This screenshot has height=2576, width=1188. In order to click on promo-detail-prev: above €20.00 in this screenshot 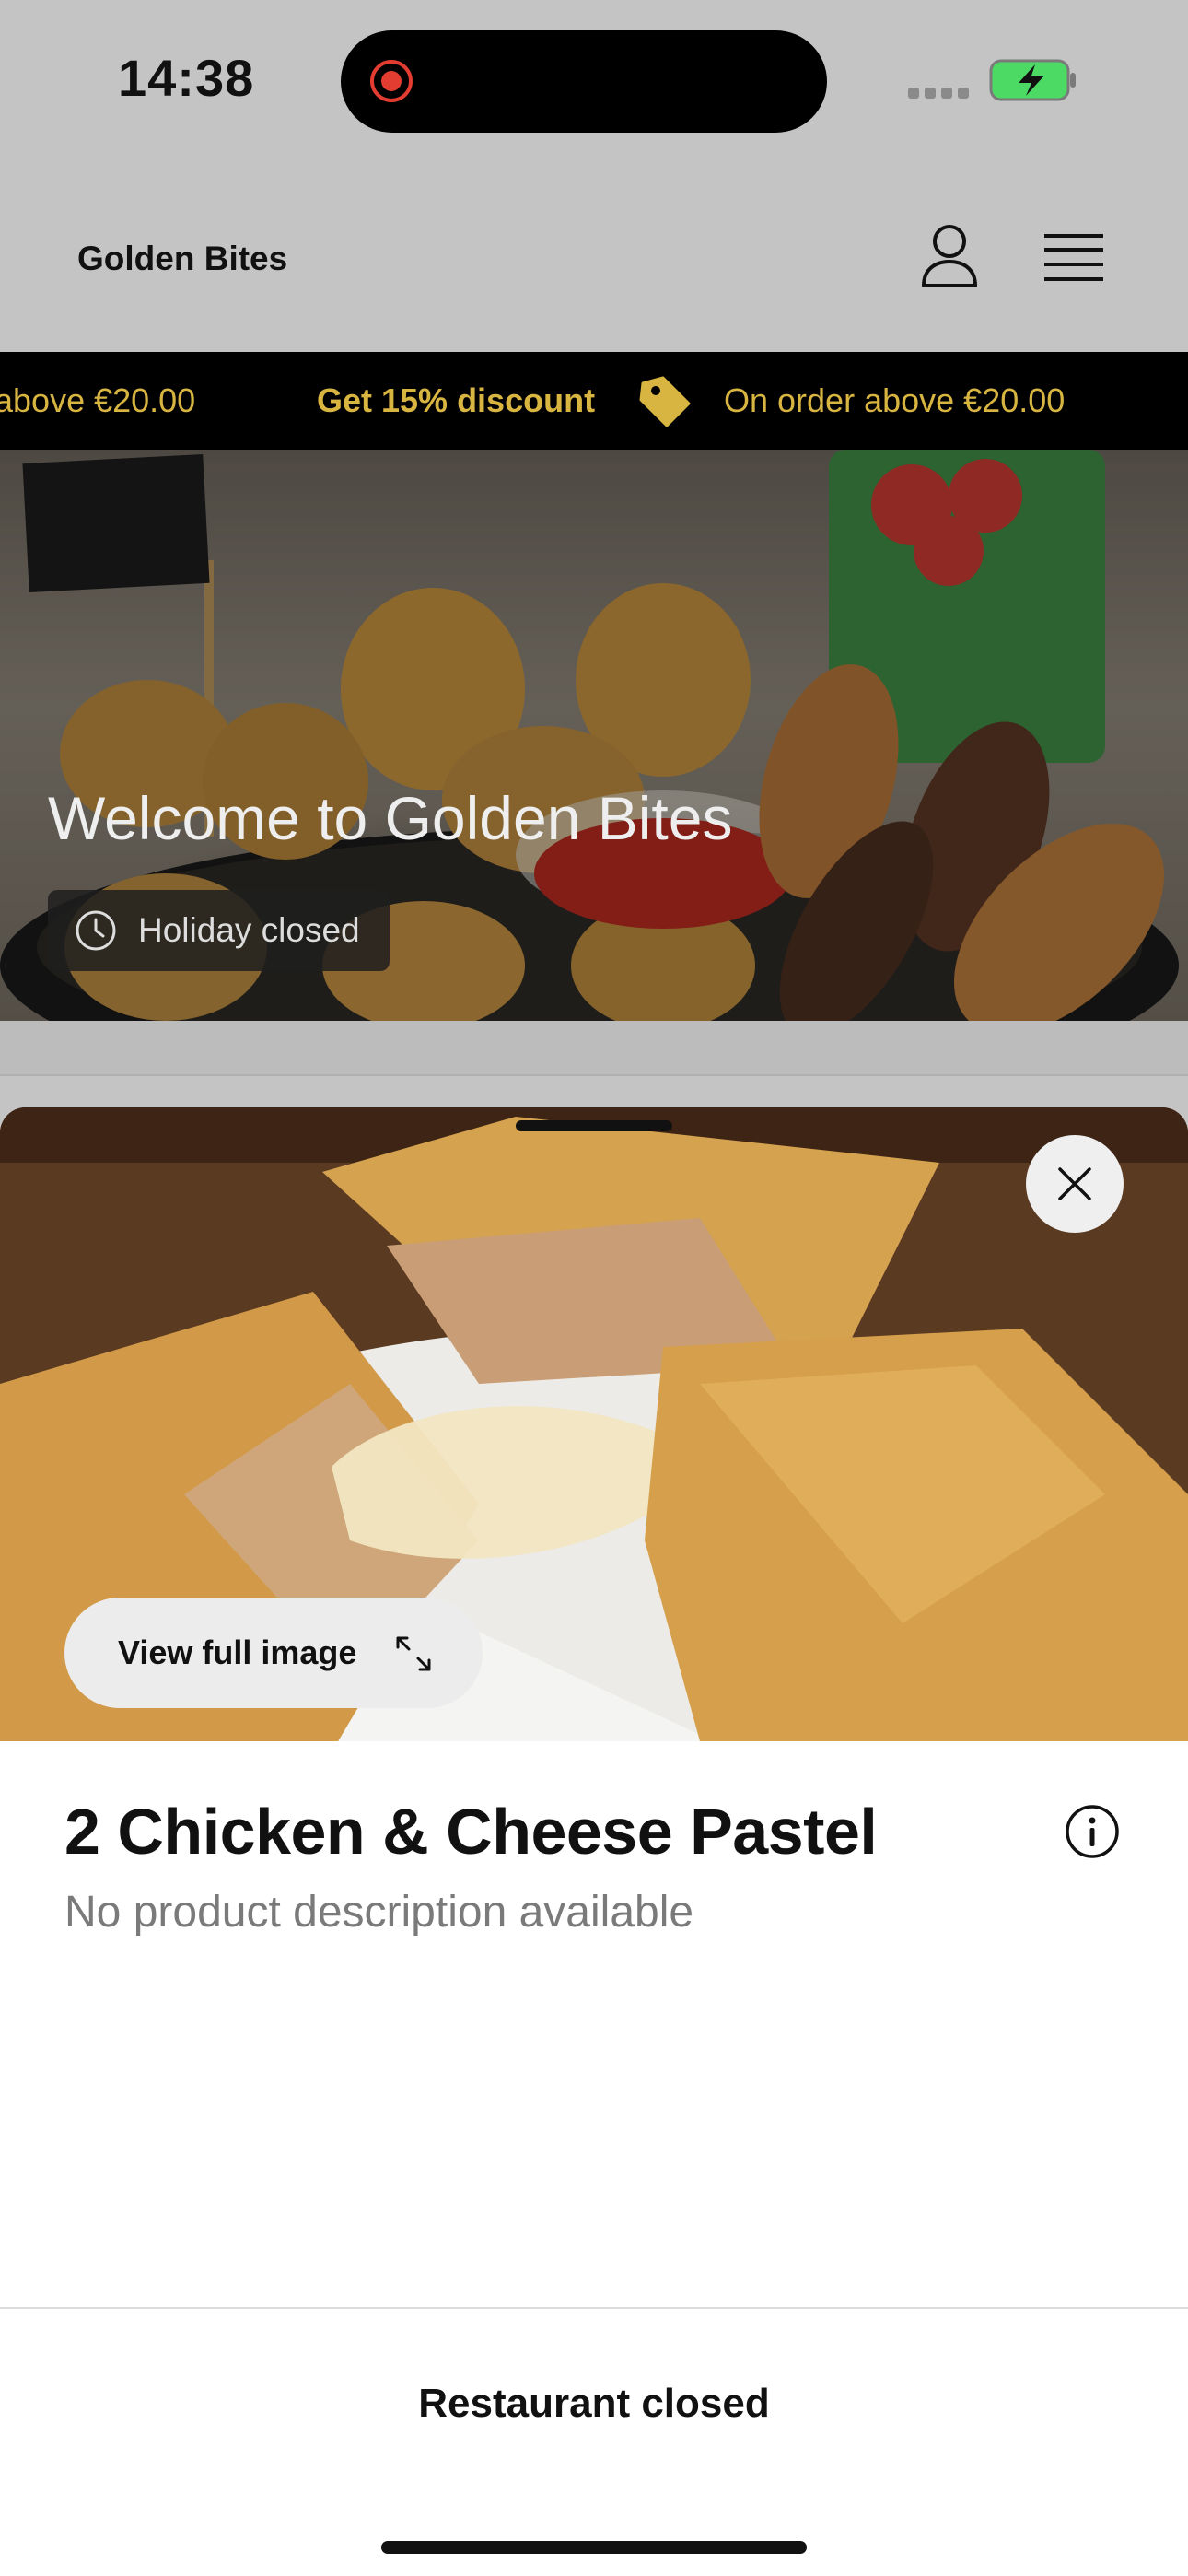, I will do `click(98, 400)`.